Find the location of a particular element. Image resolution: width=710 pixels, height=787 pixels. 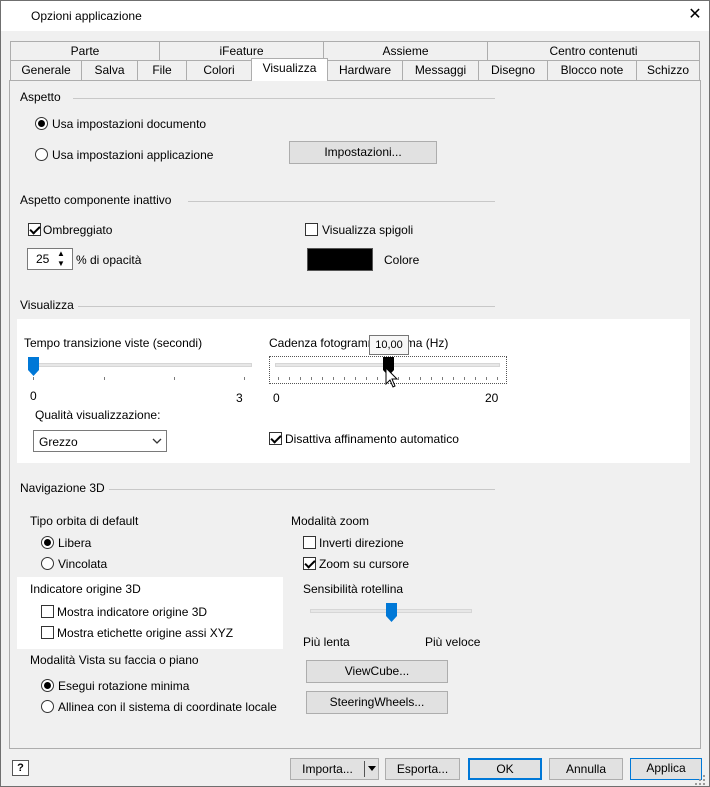

framerate-label: Cadenza fotogrammi minima (Hz) is located at coordinates (359, 343).